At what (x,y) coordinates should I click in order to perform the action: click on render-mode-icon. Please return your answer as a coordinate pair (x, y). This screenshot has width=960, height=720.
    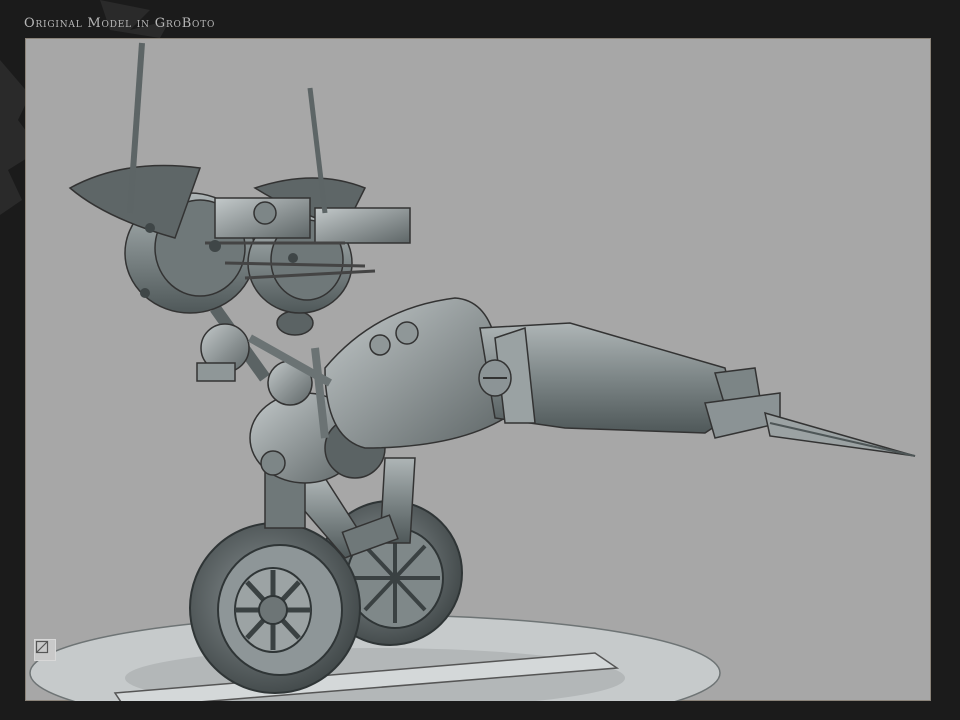
    Looking at the image, I should click on (45, 650).